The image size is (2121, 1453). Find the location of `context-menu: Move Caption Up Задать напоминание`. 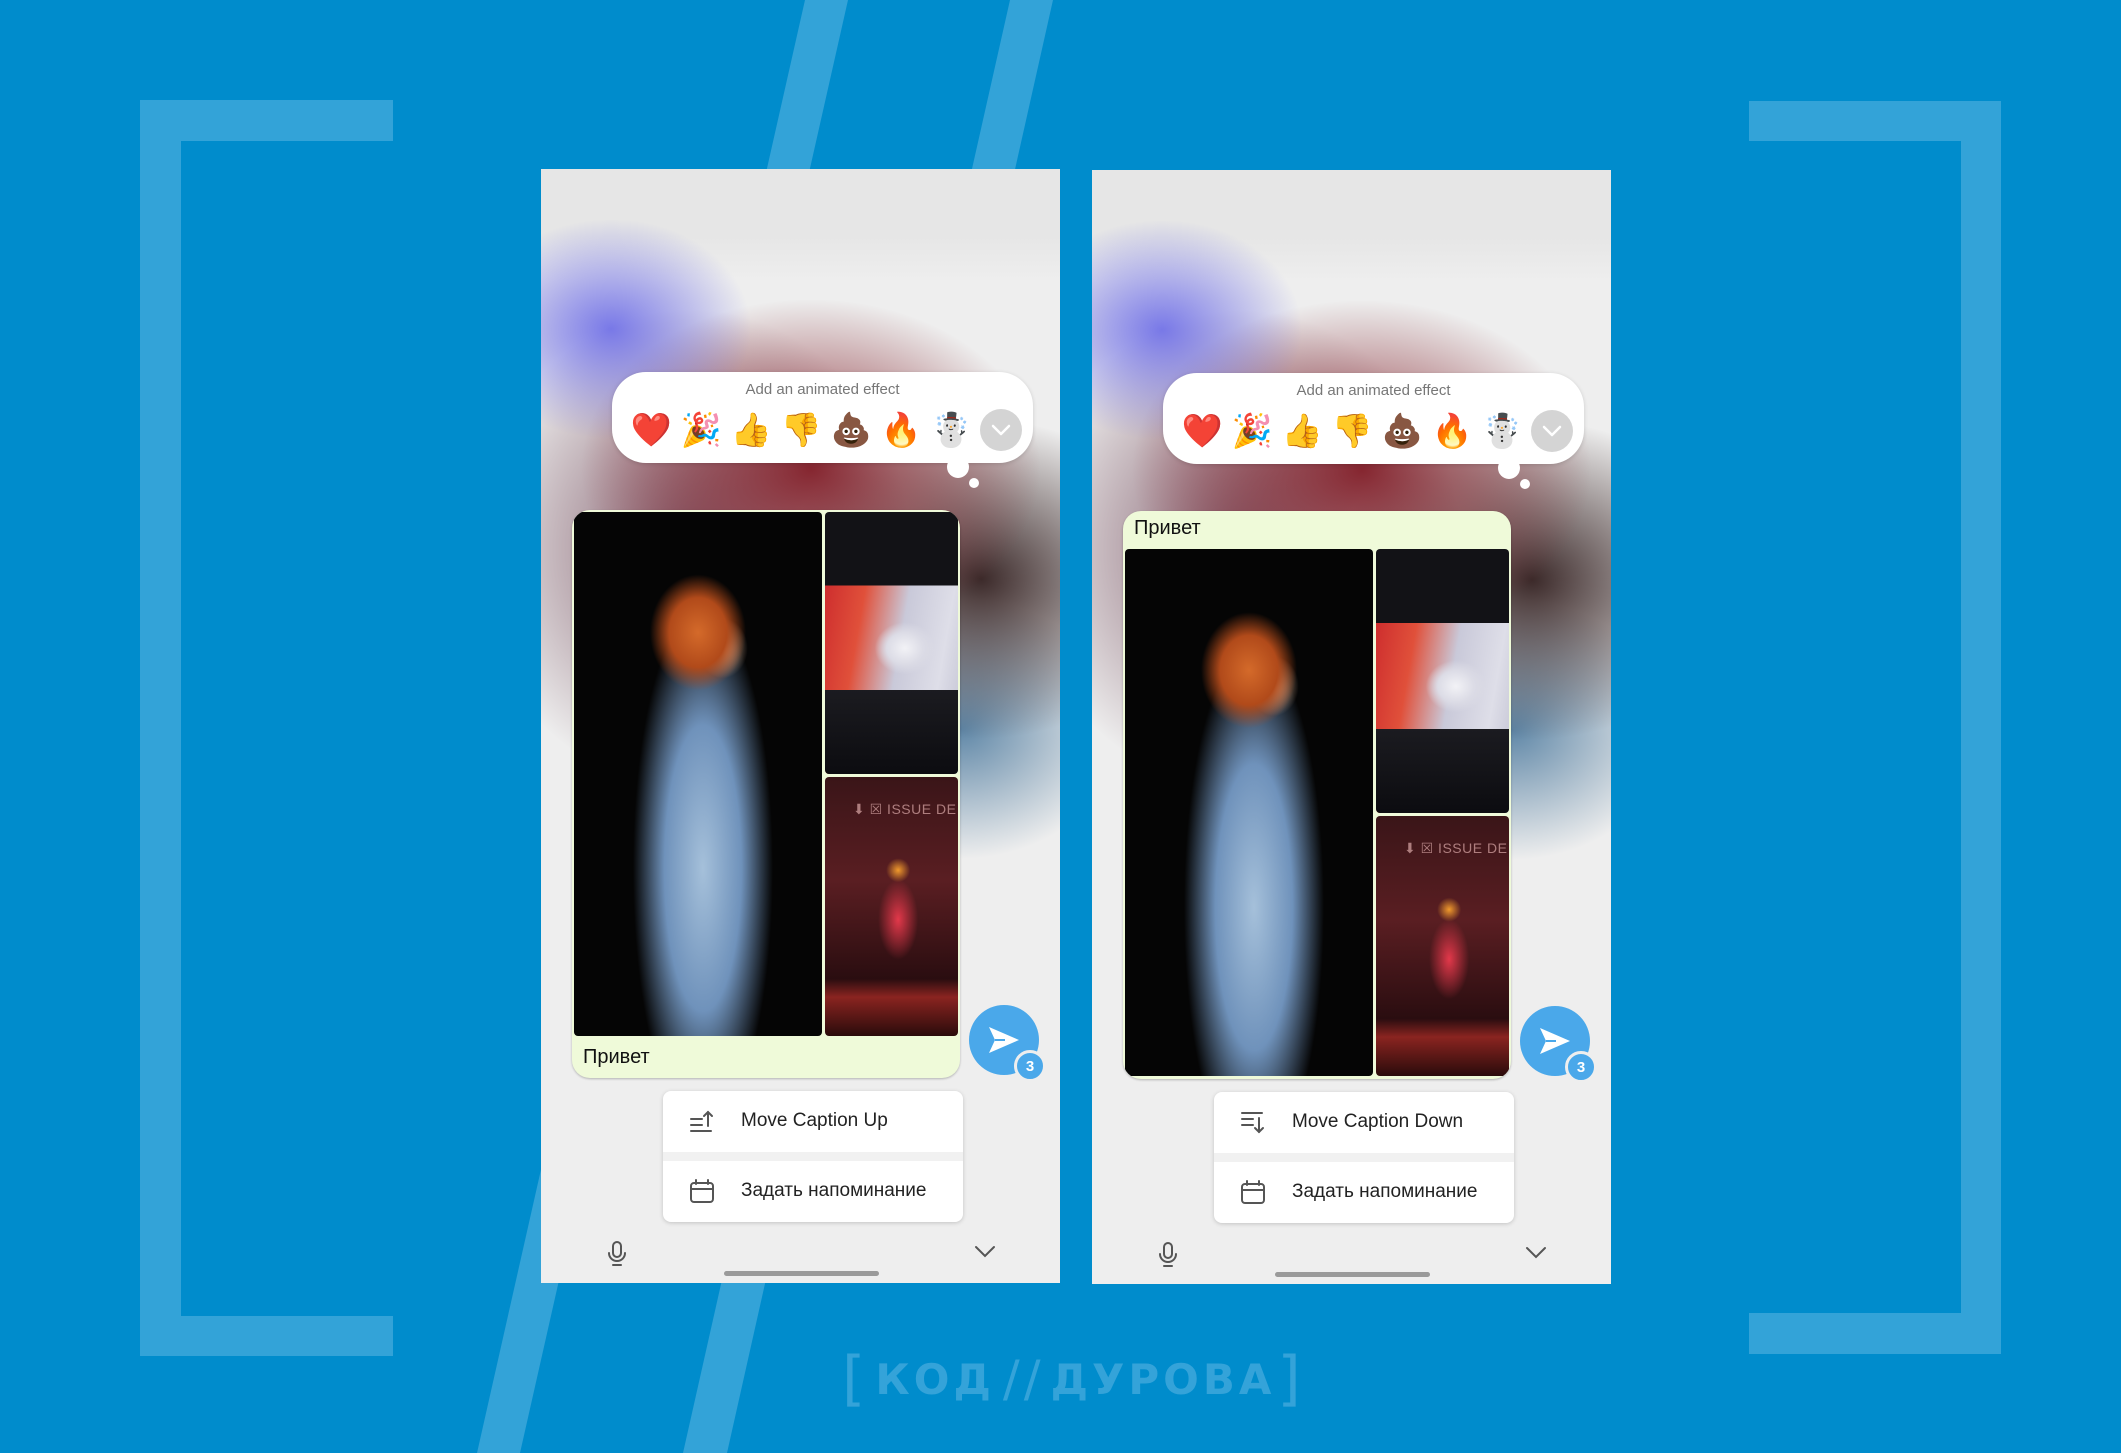

context-menu: Move Caption Up Задать напоминание is located at coordinates (813, 1156).